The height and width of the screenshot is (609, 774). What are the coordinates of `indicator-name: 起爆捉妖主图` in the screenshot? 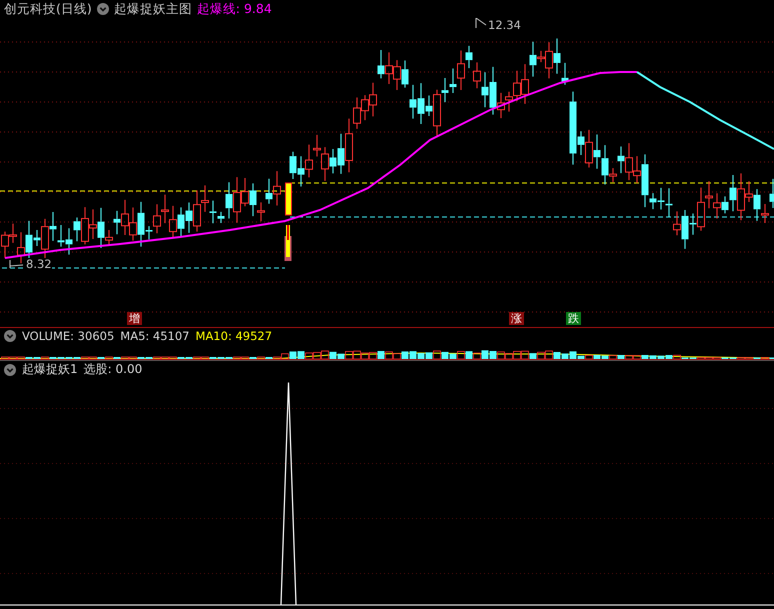 It's located at (153, 9).